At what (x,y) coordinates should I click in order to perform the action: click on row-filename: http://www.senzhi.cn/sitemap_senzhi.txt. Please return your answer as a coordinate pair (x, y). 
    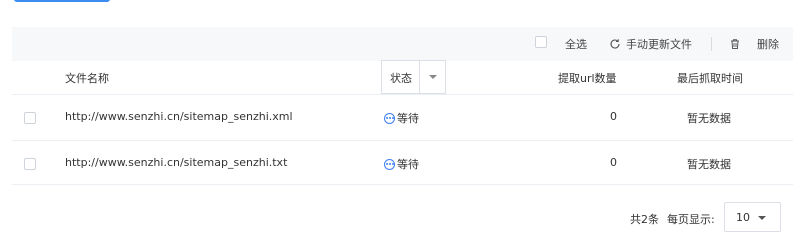
    Looking at the image, I should click on (176, 162).